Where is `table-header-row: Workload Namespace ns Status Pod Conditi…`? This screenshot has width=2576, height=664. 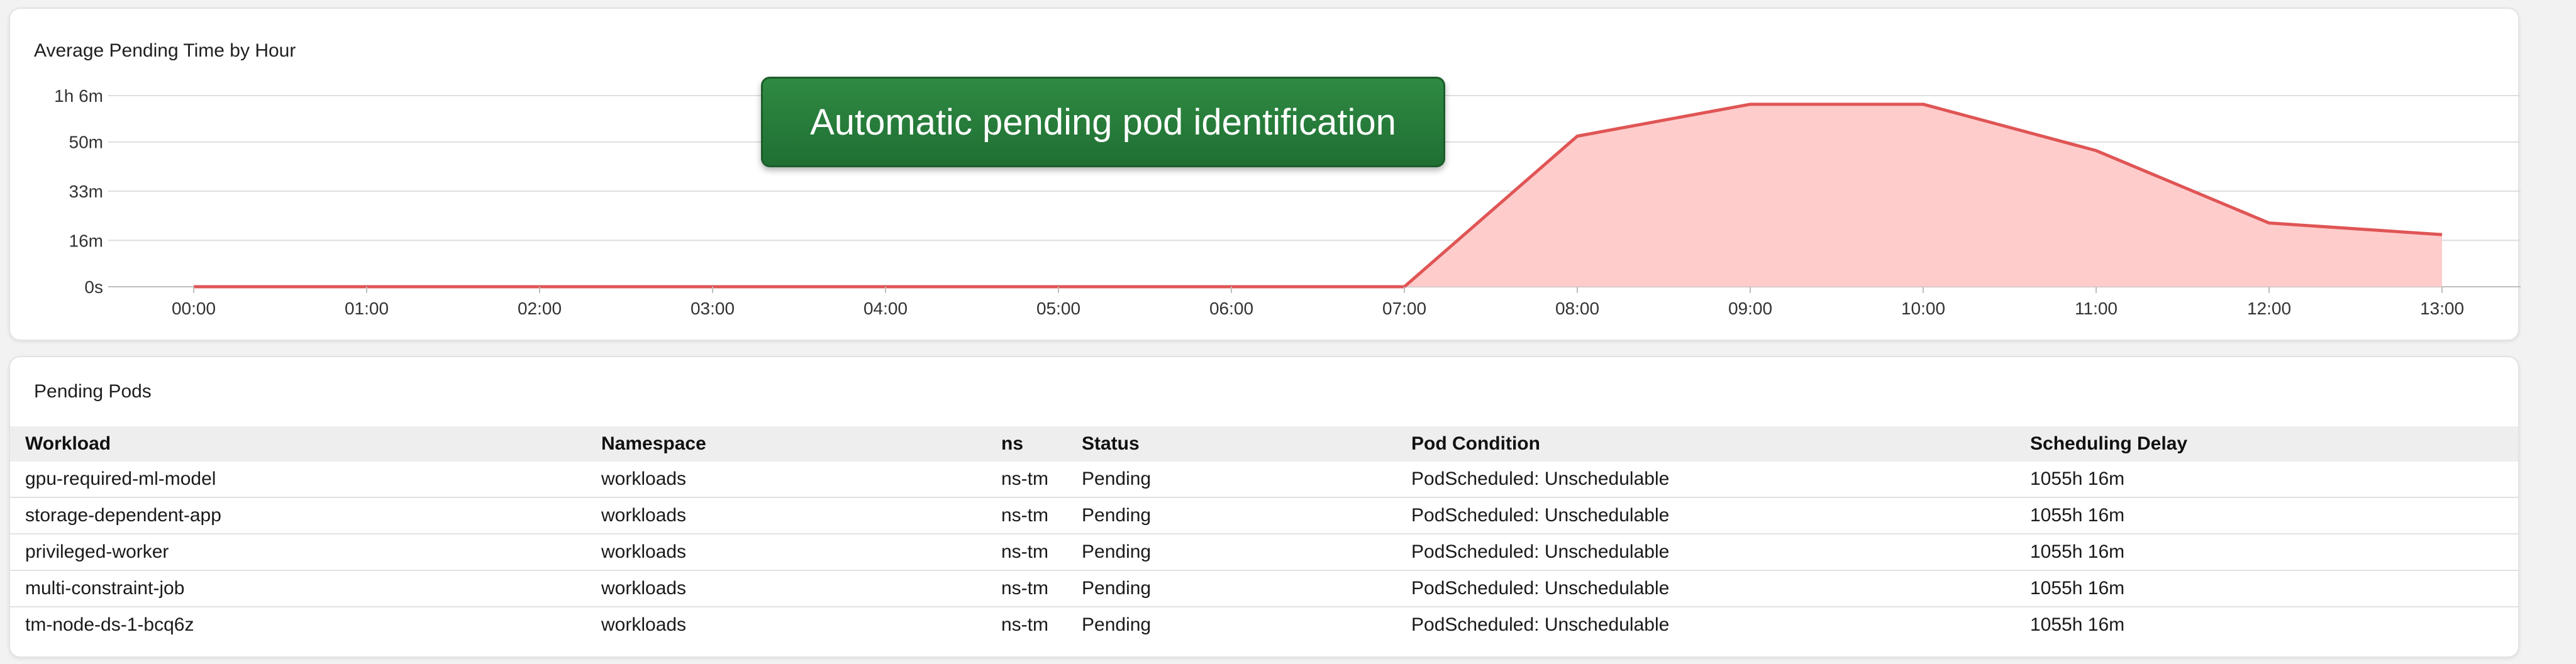 table-header-row: Workload Namespace ns Status Pod Conditi… is located at coordinates (1264, 444).